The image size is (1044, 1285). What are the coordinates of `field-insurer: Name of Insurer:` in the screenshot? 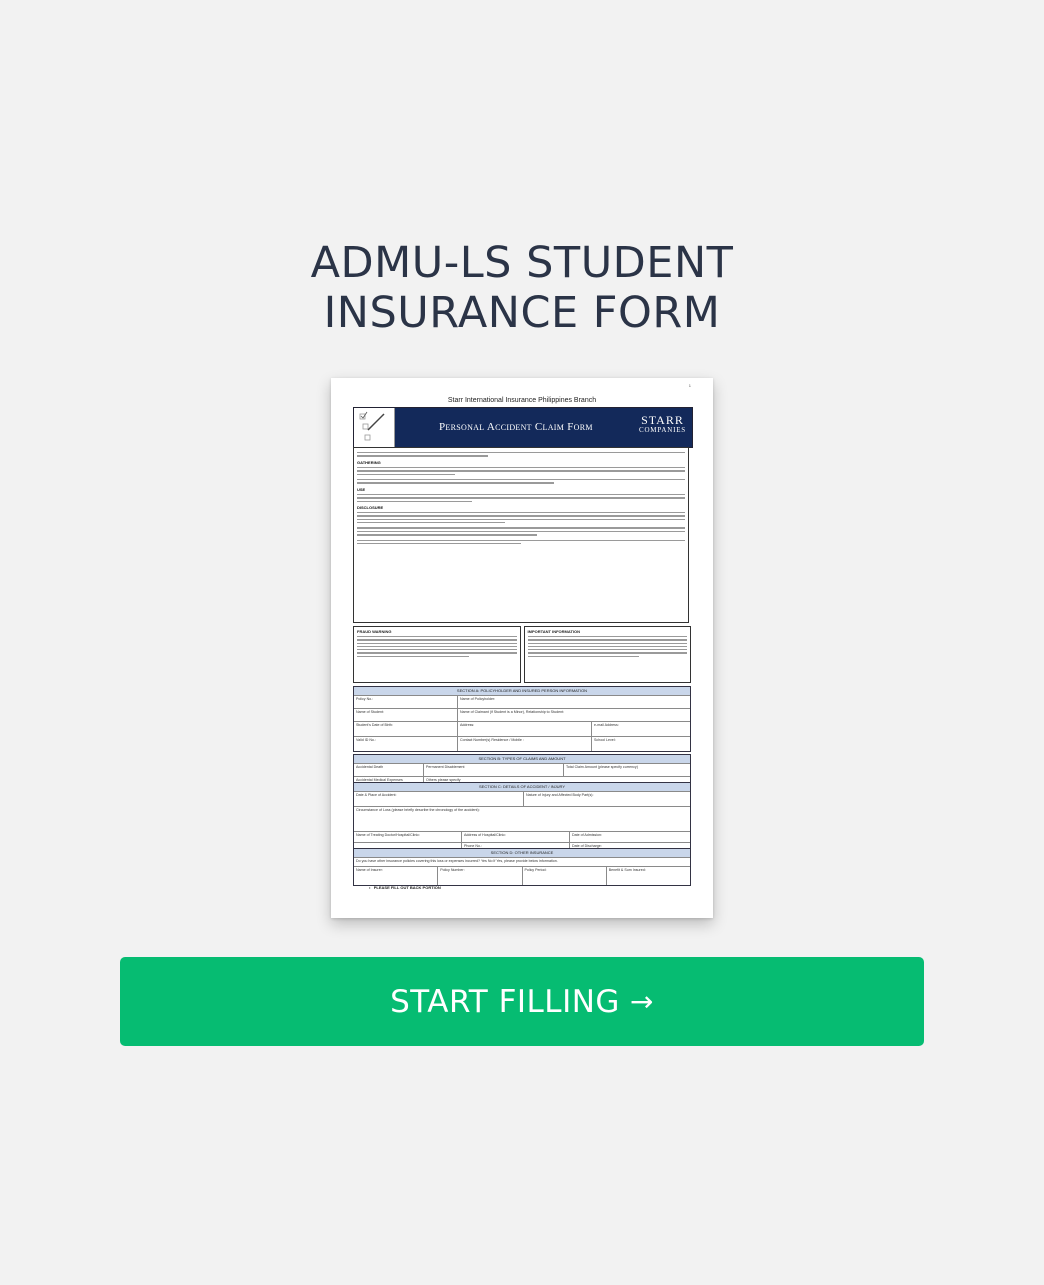 It's located at (396, 876).